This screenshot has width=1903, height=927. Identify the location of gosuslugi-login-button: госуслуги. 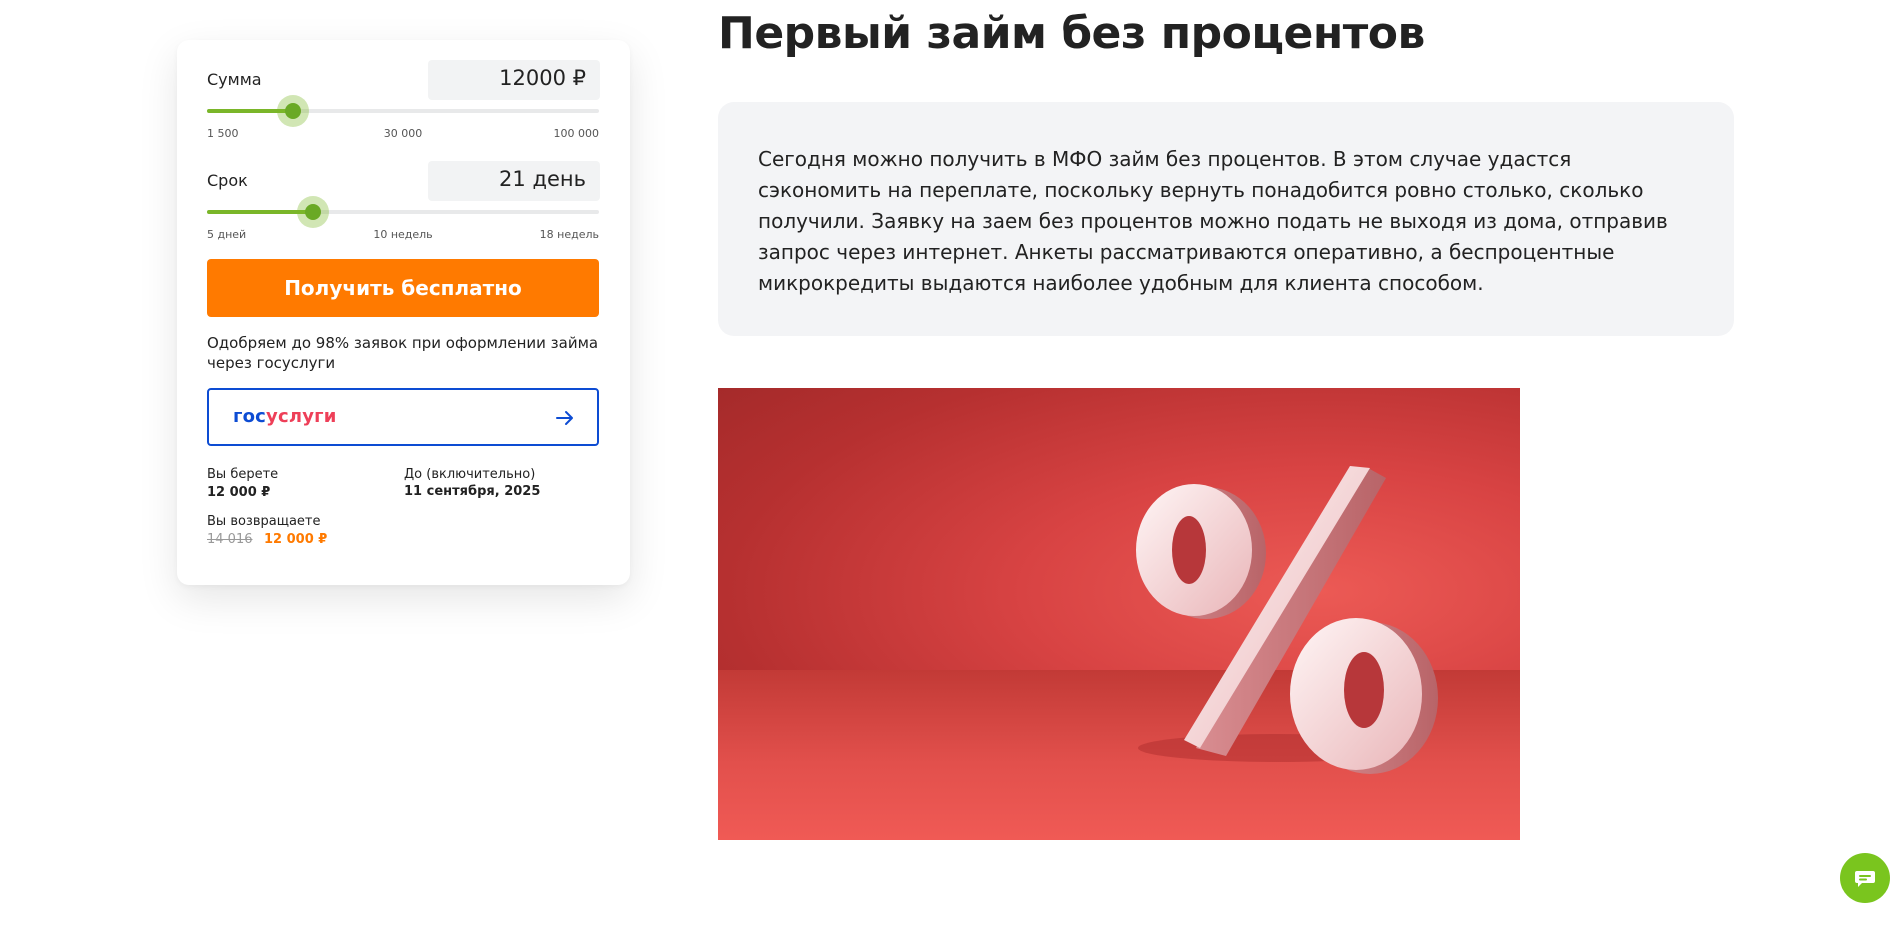
(403, 417).